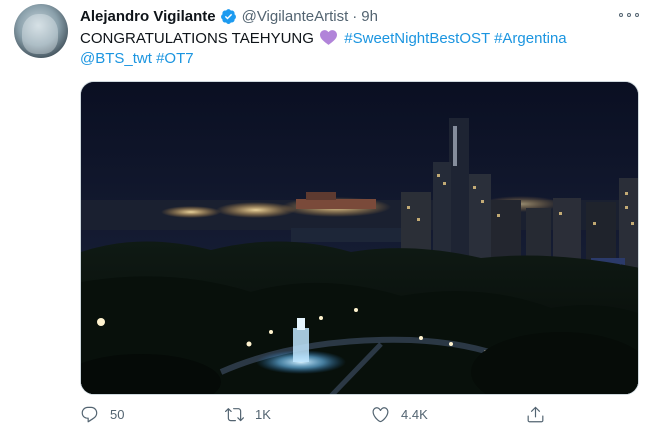 The height and width of the screenshot is (434, 657). What do you see at coordinates (360, 417) in the screenshot?
I see `tweet-actions: 50 1K 4.4K` at bounding box center [360, 417].